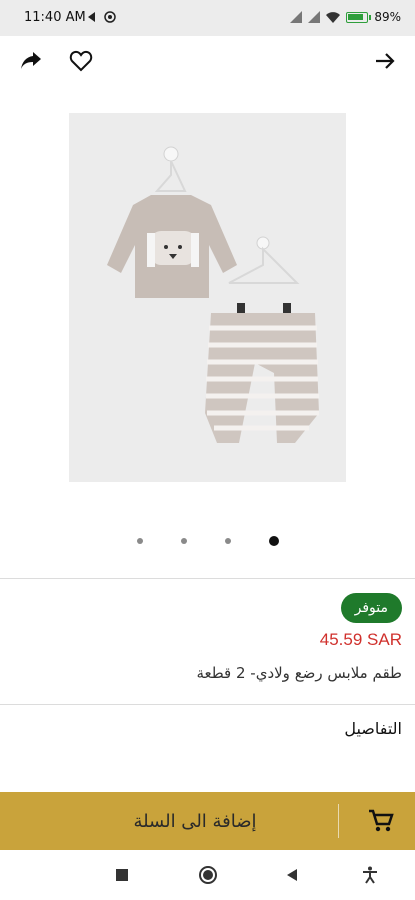 The height and width of the screenshot is (900, 415). I want to click on status-time: 11:40 AM, so click(55, 17).